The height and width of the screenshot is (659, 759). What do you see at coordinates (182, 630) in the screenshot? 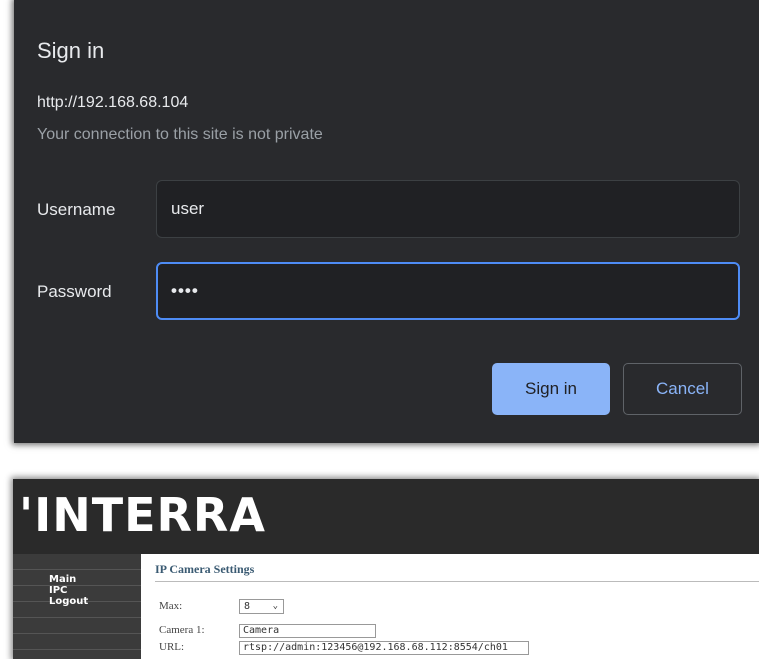
I see `camera-1-label: Camera 1:` at bounding box center [182, 630].